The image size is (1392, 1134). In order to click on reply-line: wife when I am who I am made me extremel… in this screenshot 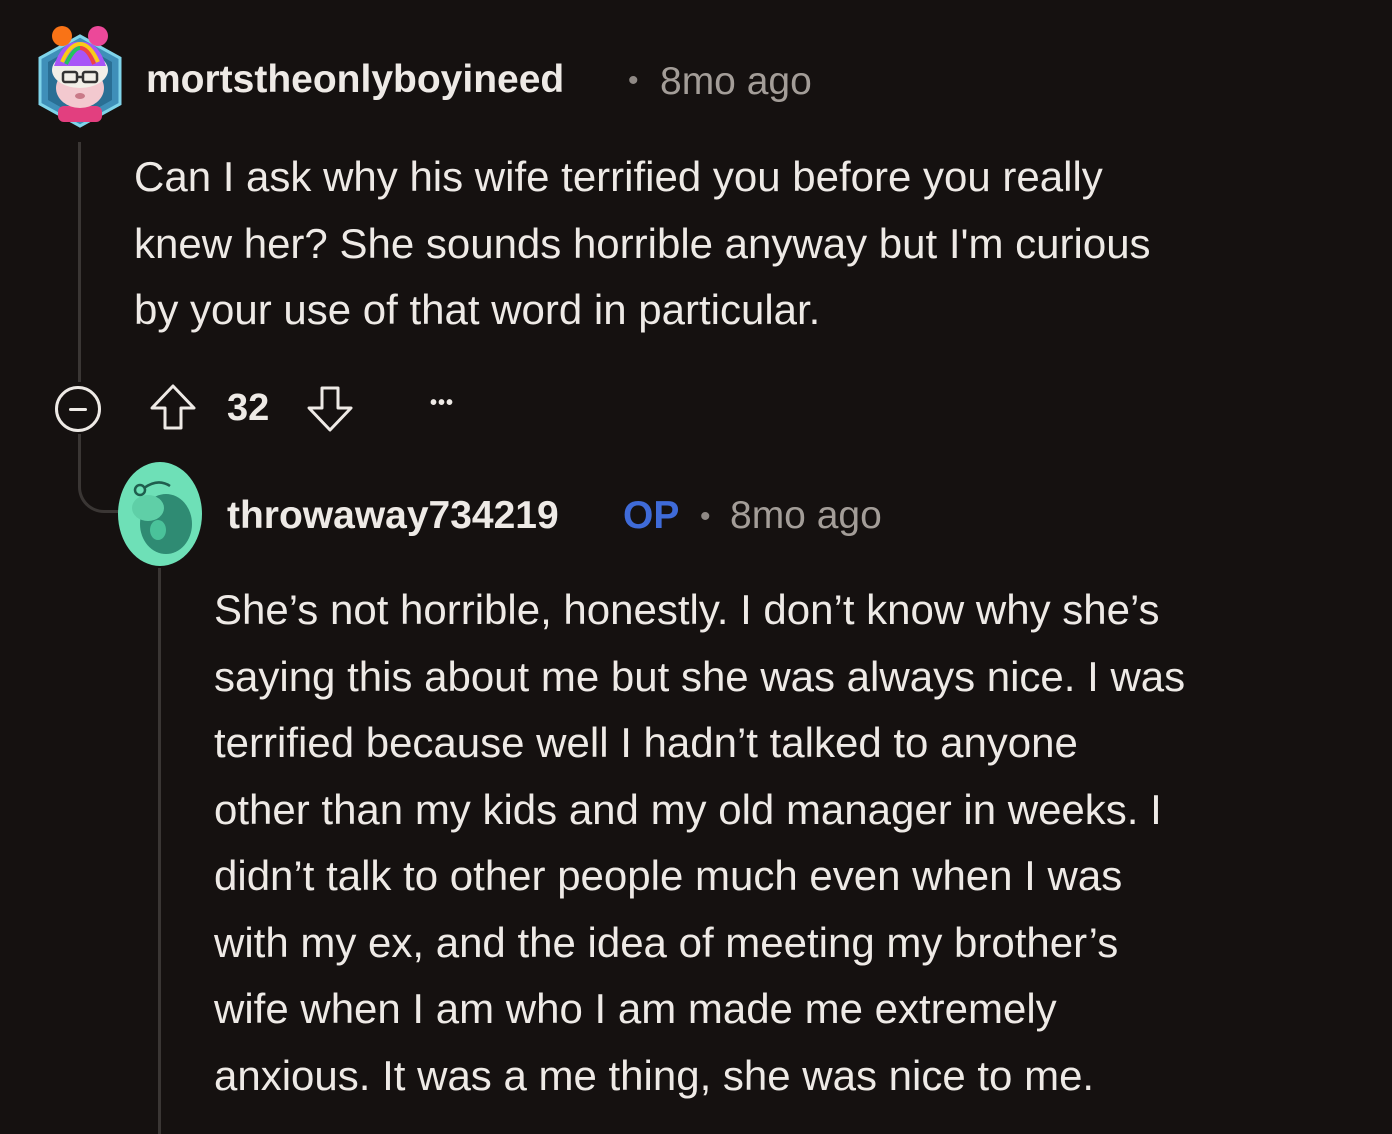, I will do `click(635, 1008)`.